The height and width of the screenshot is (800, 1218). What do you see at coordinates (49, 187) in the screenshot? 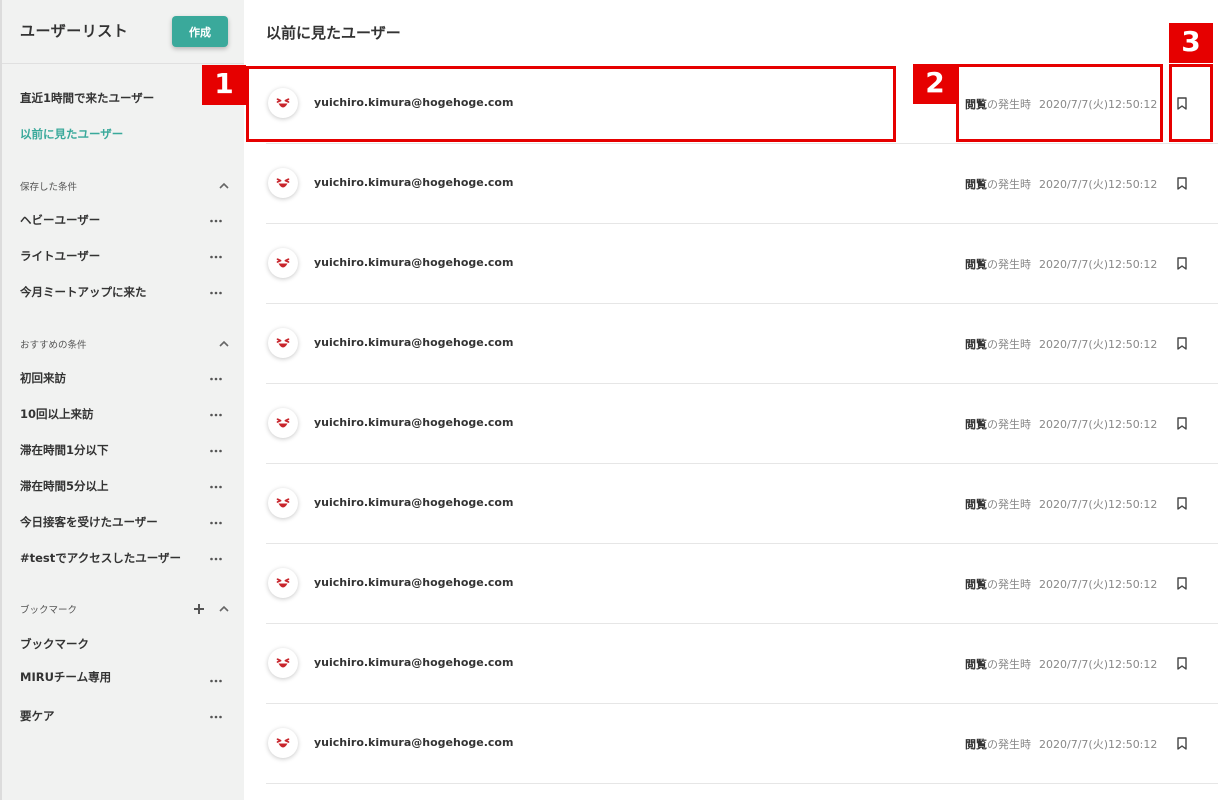
I see `saved-conditions-section-label: 保存した条件` at bounding box center [49, 187].